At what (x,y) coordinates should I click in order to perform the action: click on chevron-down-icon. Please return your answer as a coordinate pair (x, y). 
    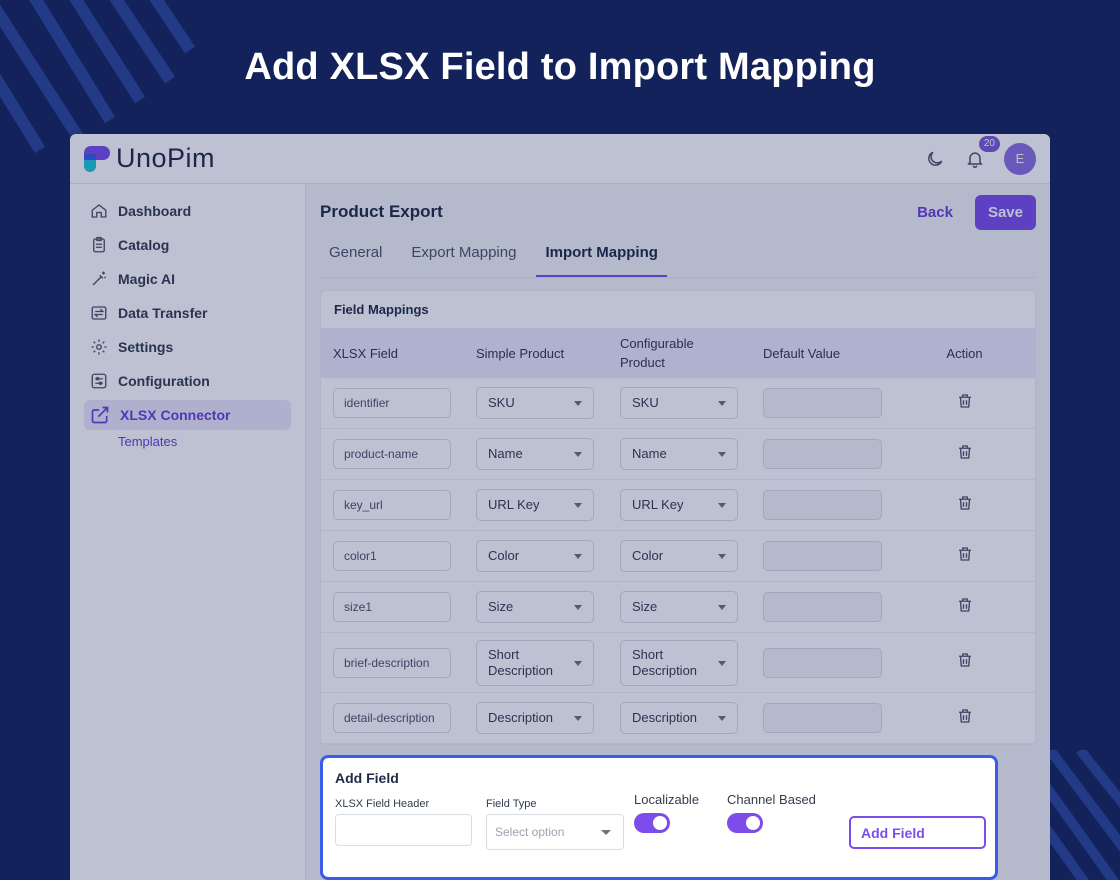
    Looking at the image, I should click on (606, 832).